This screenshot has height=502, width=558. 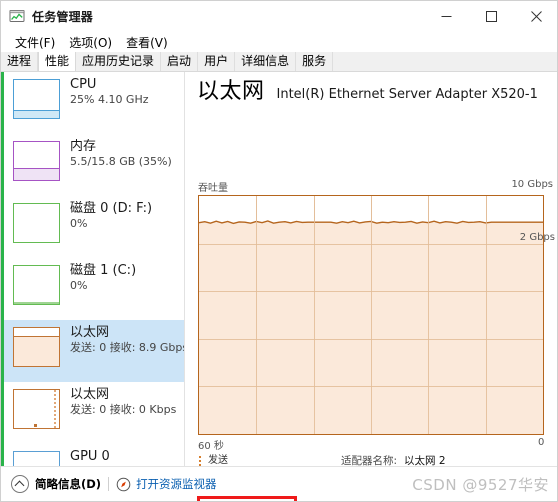 I want to click on chart-x-left-label: 60 秒, so click(x=211, y=446).